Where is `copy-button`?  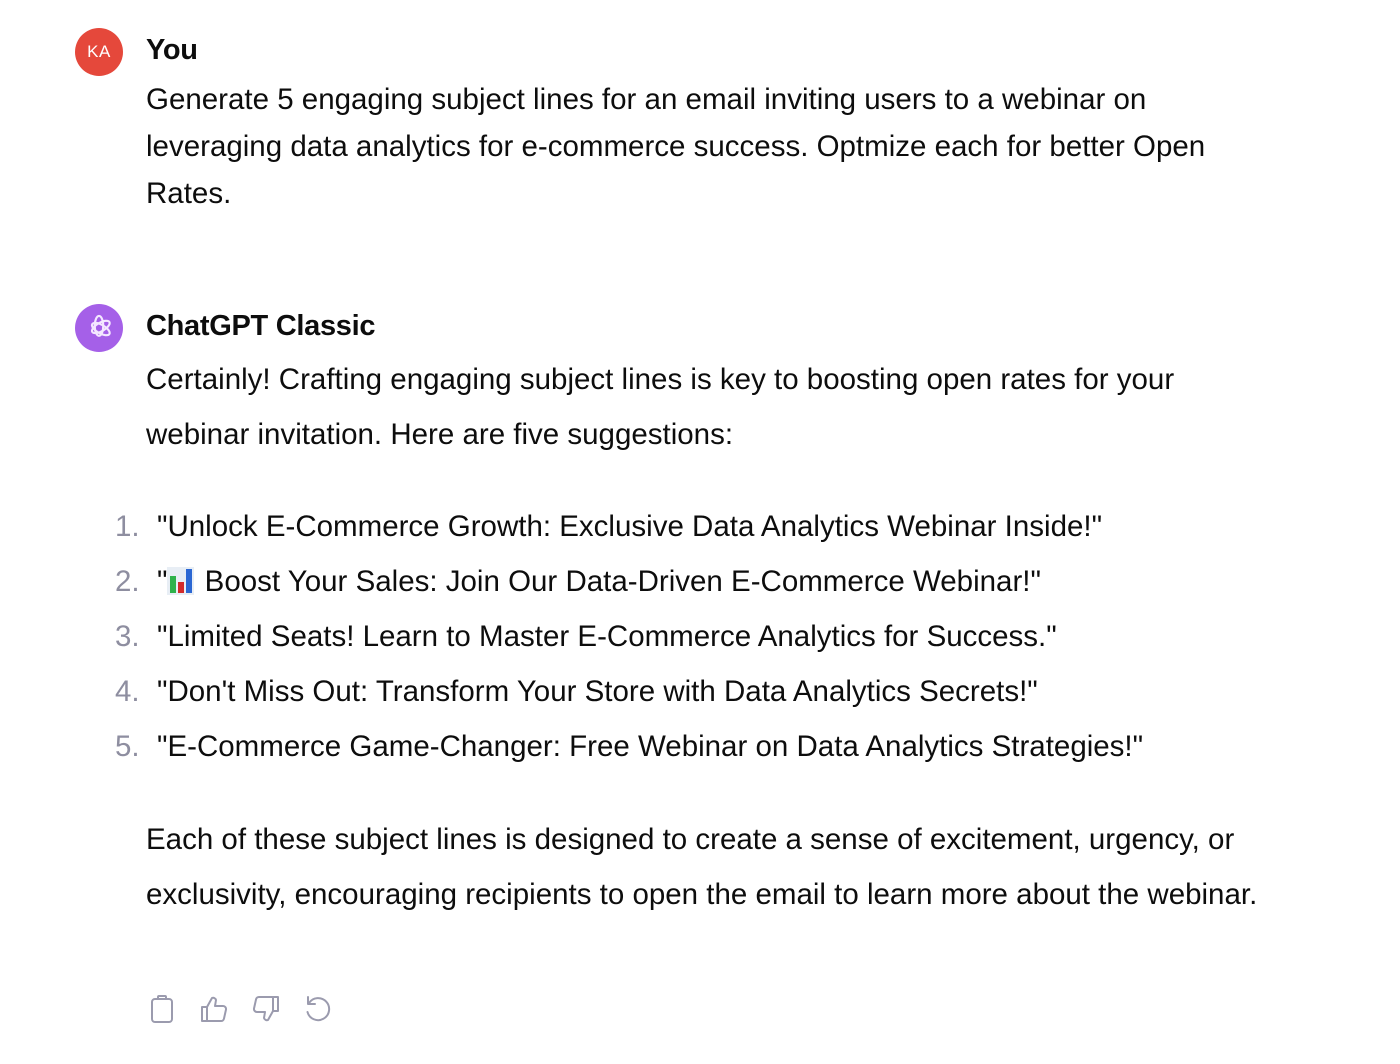 copy-button is located at coordinates (161, 1009).